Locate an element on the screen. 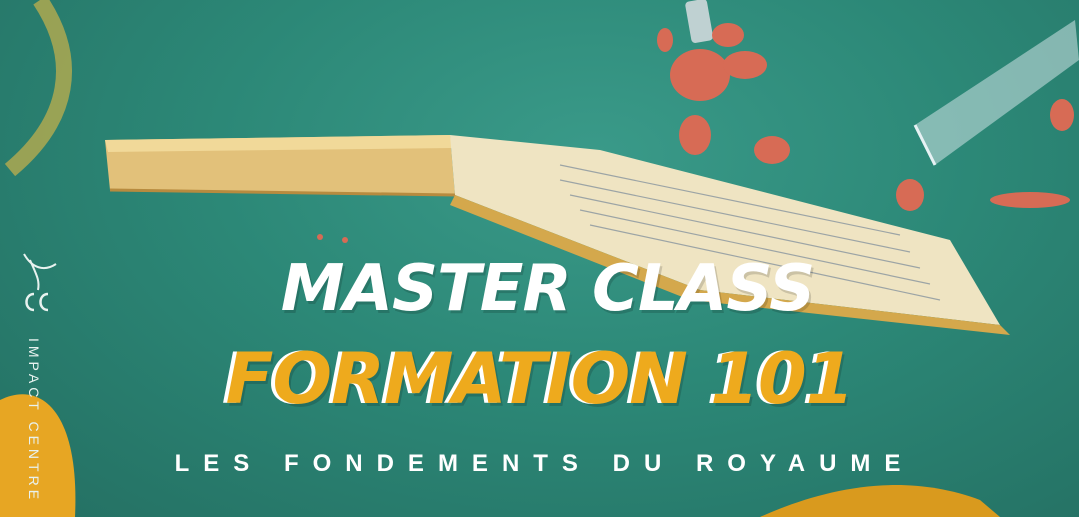 Image resolution: width=1079 pixels, height=517 pixels. yellow-curve-decoration is located at coordinates (38, 88).